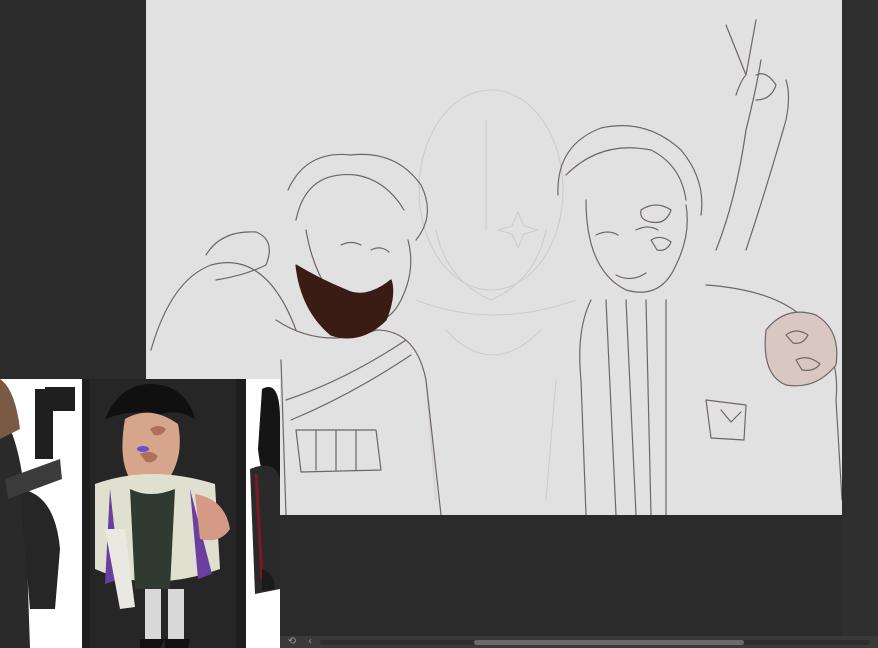 The height and width of the screenshot is (648, 878). I want to click on reference-image, so click(140, 513).